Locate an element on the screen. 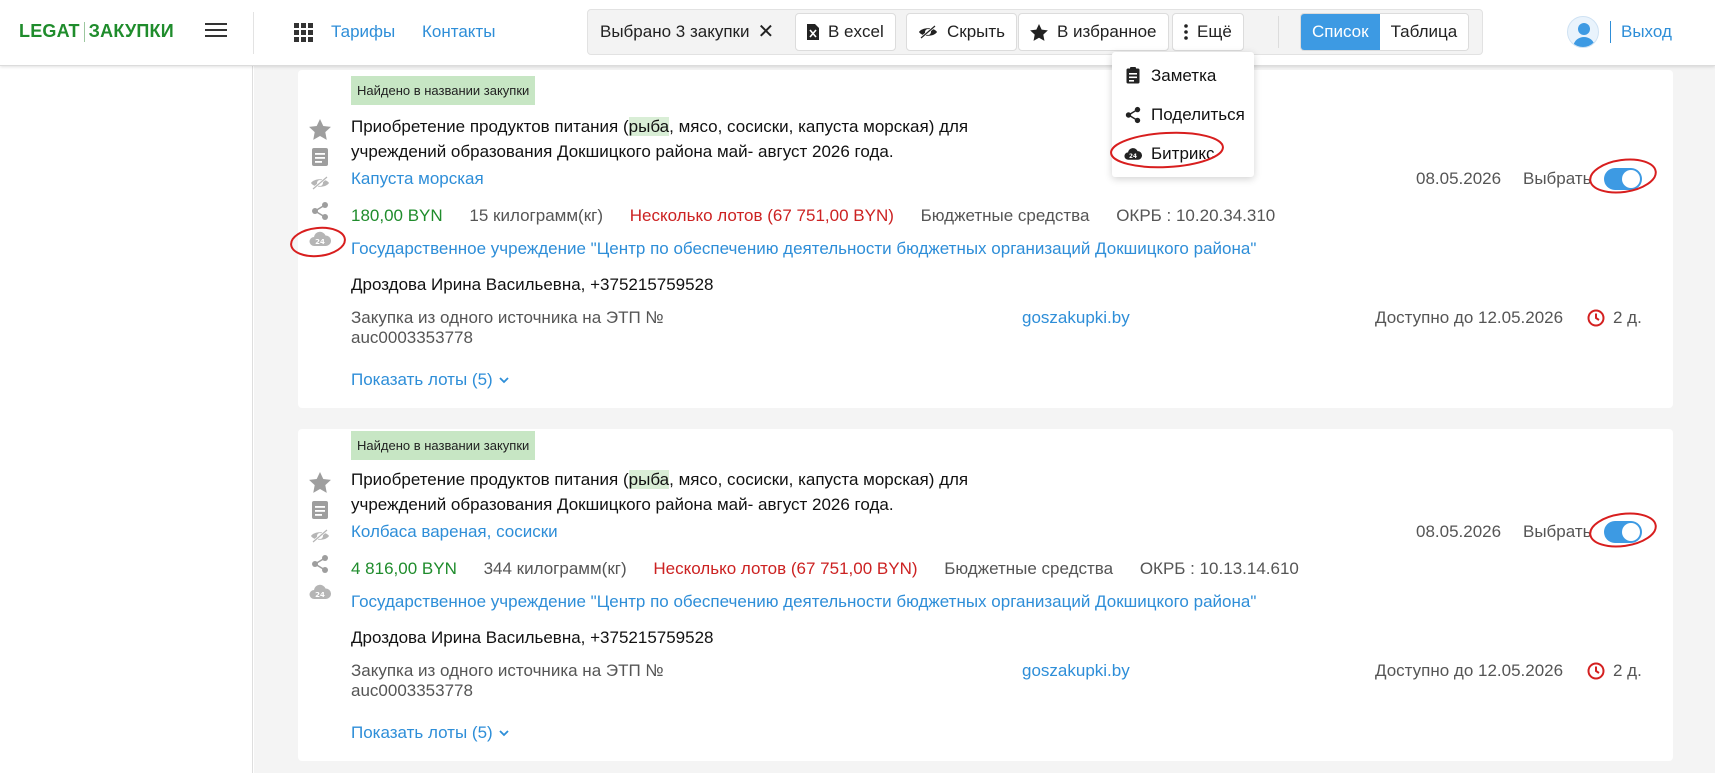  logout-link: Выход is located at coordinates (1646, 32).